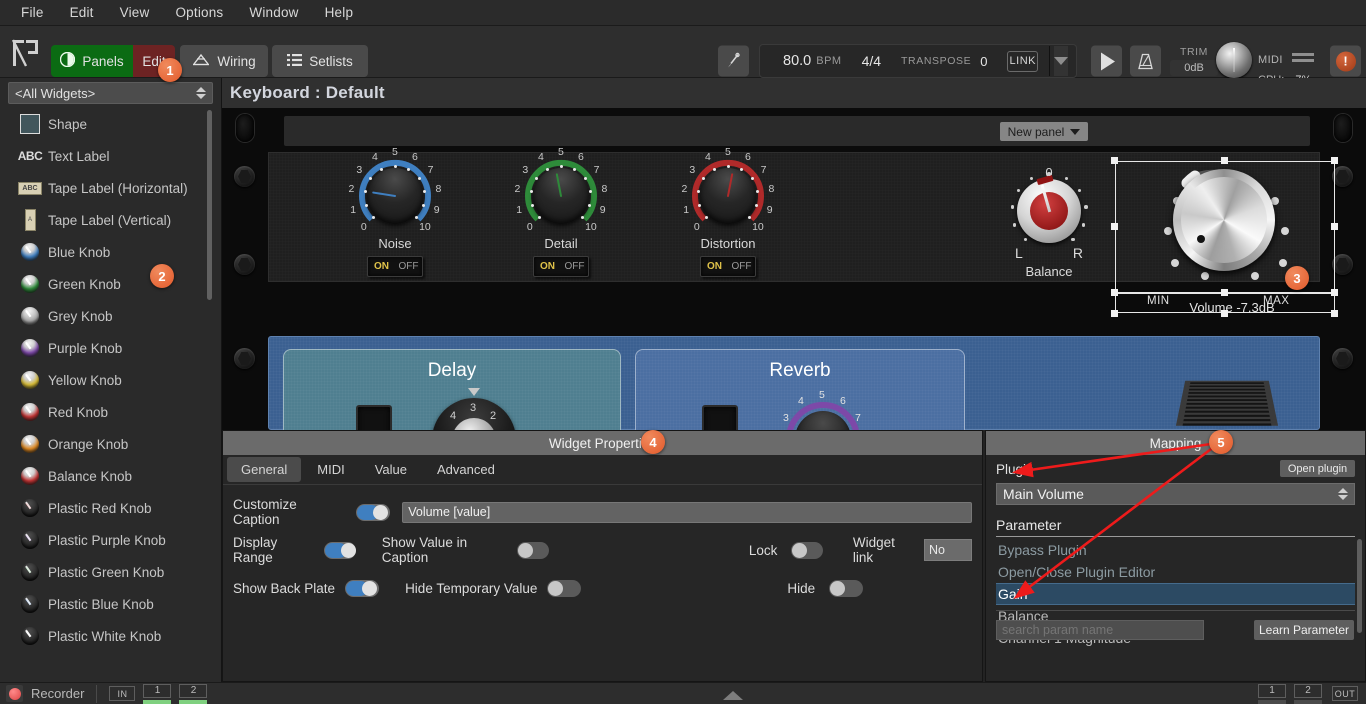  I want to click on widget-filter-combo: <All Widgets>, so click(110, 93).